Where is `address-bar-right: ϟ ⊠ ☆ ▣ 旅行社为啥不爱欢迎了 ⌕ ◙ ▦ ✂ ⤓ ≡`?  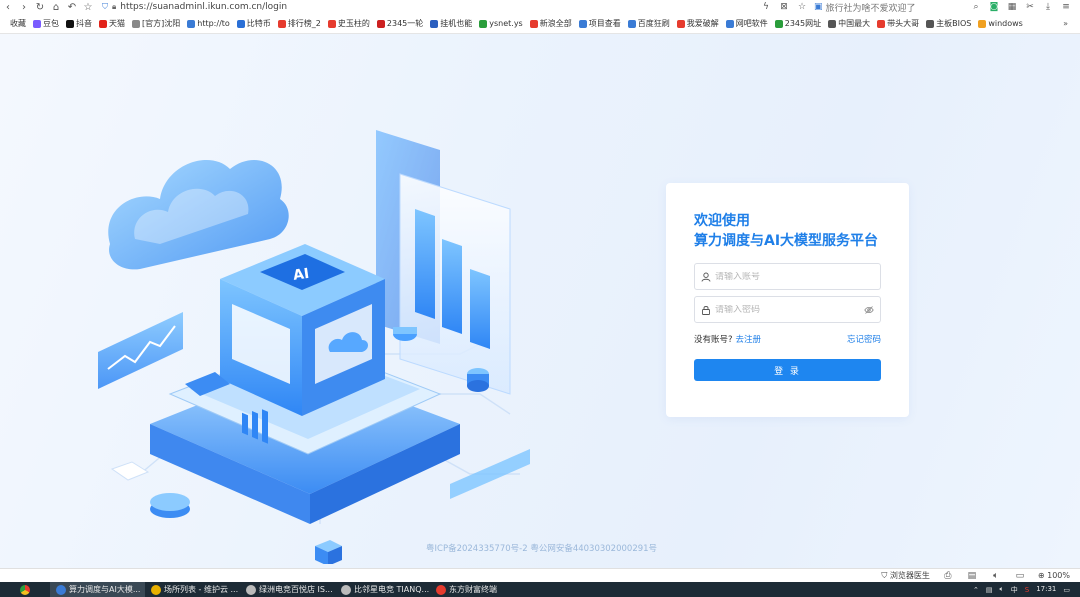 address-bar-right: ϟ ⊠ ☆ ▣ 旅行社为啥不爱欢迎了 ⌕ ◙ ▦ ✂ ⤓ ≡ is located at coordinates (920, 7).